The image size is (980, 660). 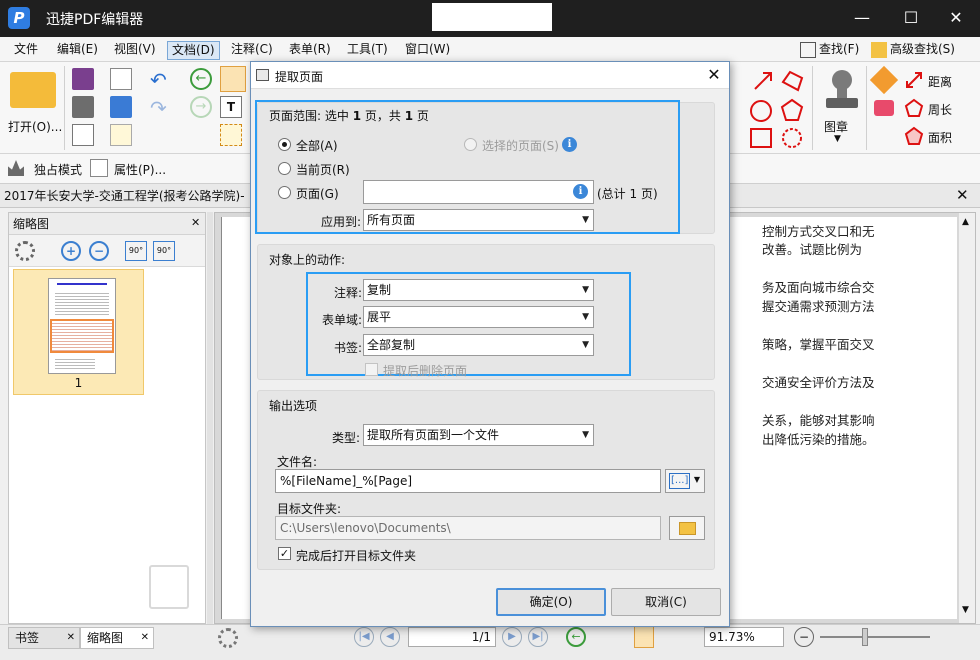 I want to click on arrow-tool-icon, so click(x=763, y=81).